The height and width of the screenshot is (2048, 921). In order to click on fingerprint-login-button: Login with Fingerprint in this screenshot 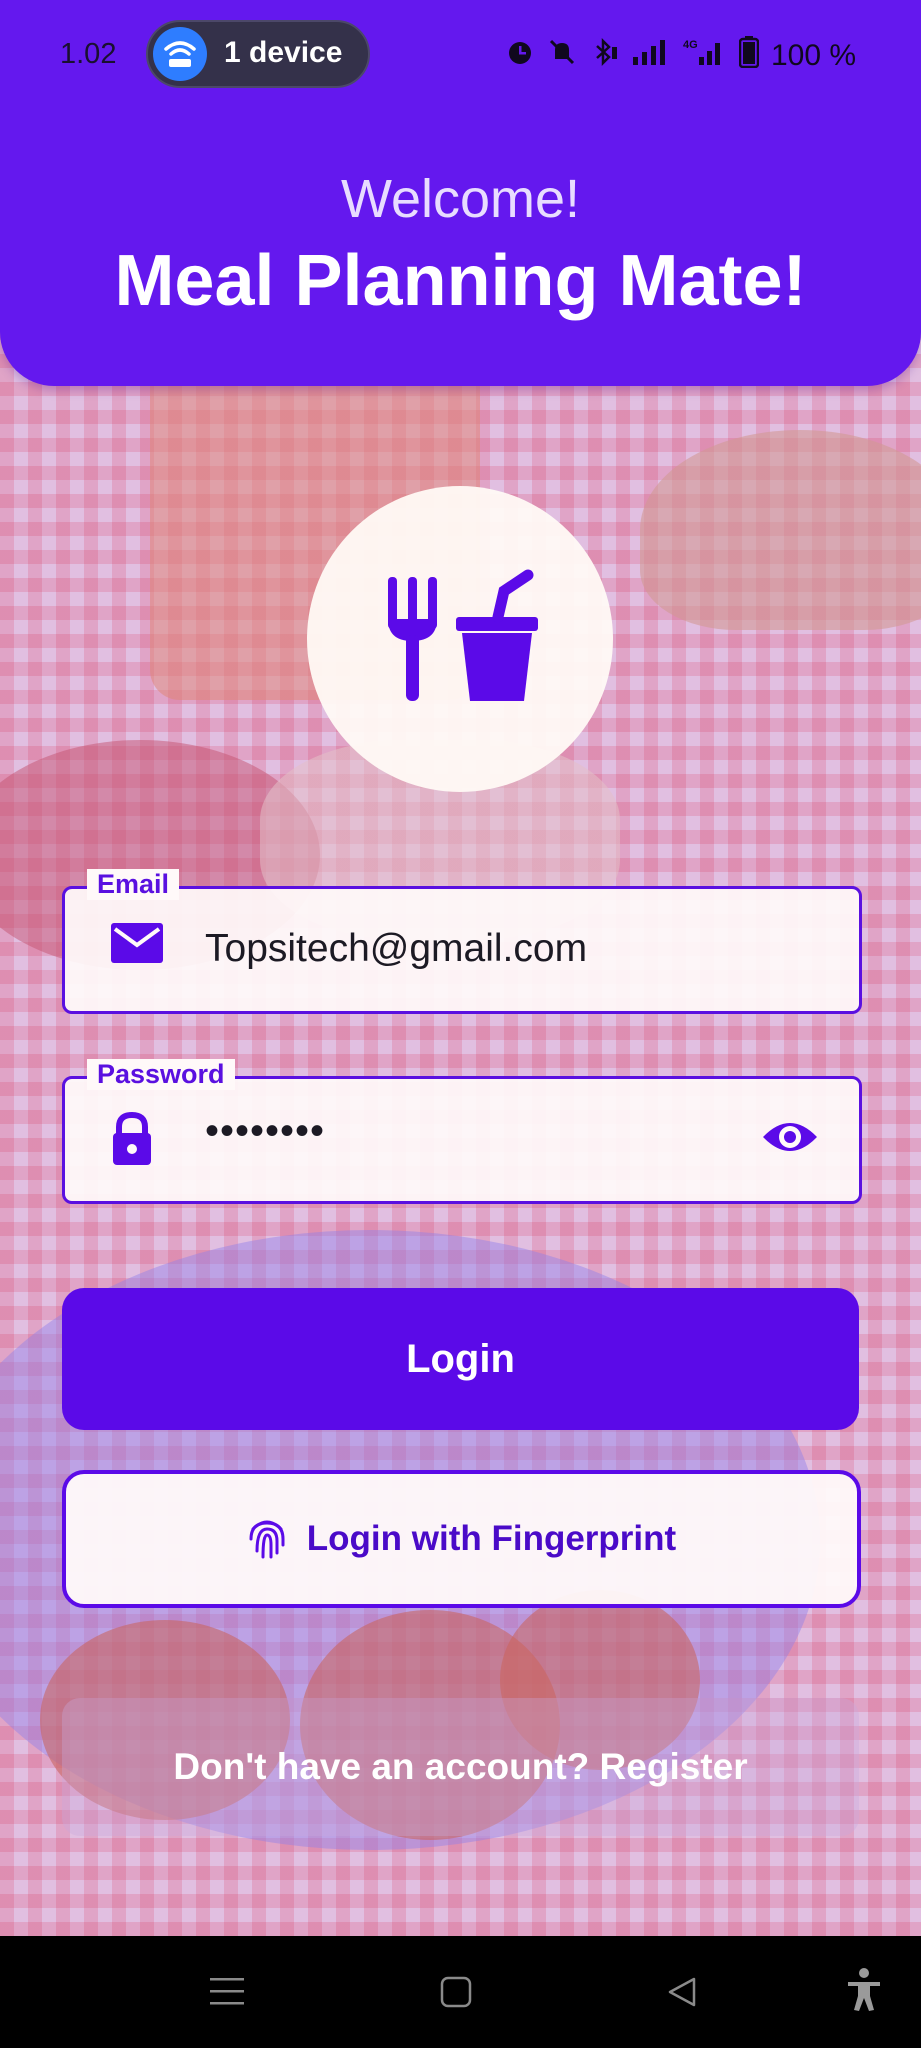, I will do `click(461, 1539)`.